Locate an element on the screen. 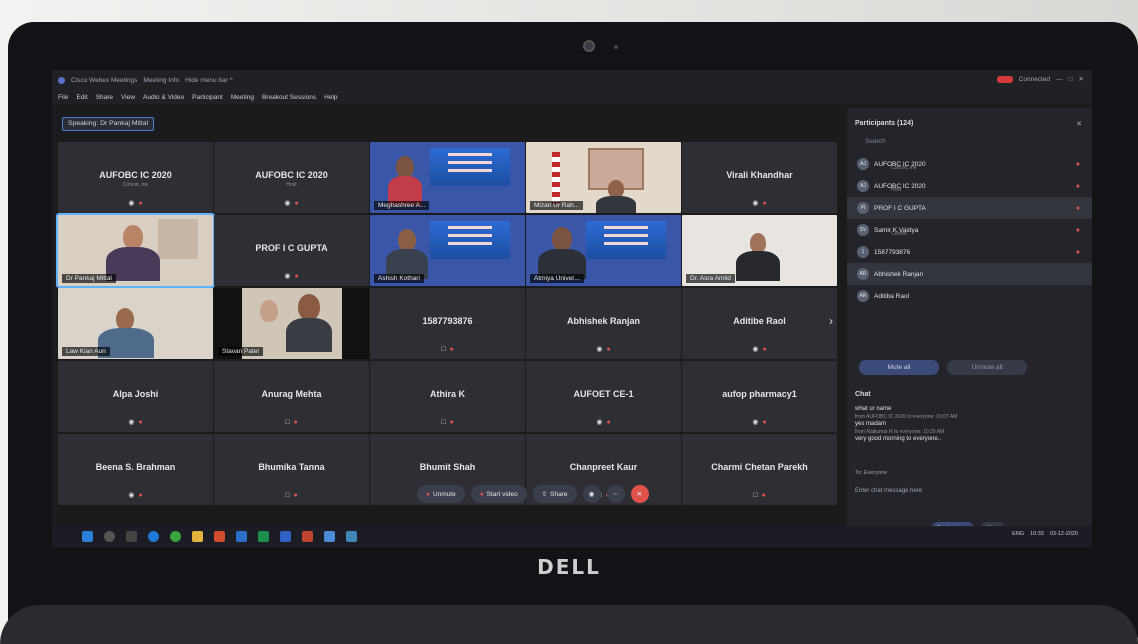  unmute-all-button: Unmute all is located at coordinates (987, 367).